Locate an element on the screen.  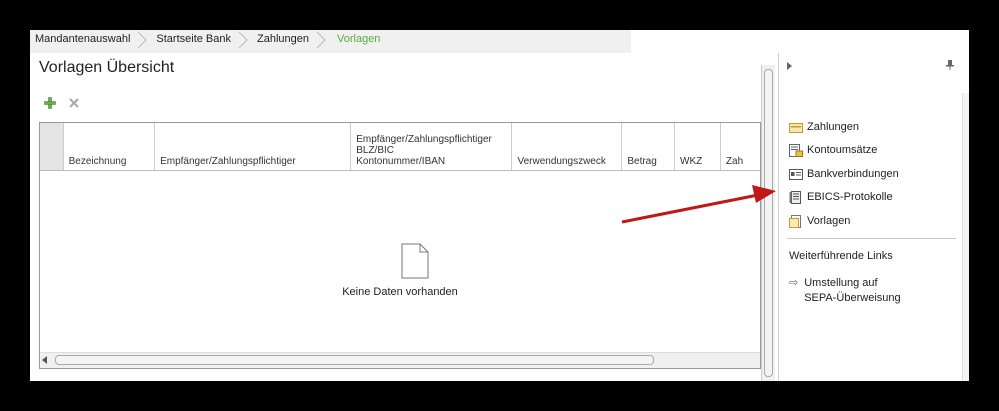
vorlagen-icon is located at coordinates (795, 221).